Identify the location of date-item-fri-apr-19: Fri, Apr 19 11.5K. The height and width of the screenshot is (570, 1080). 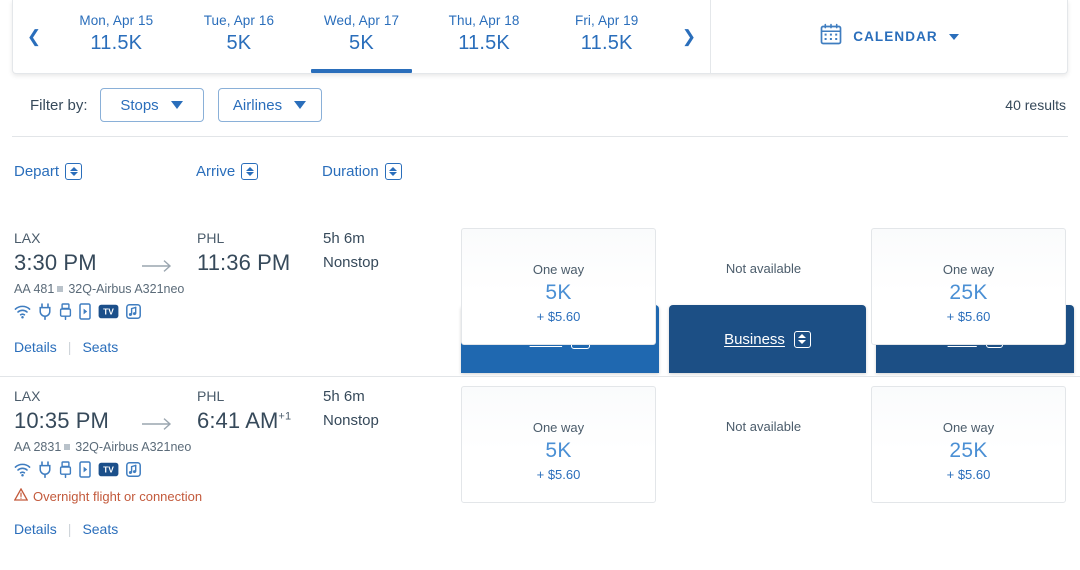
(606, 36).